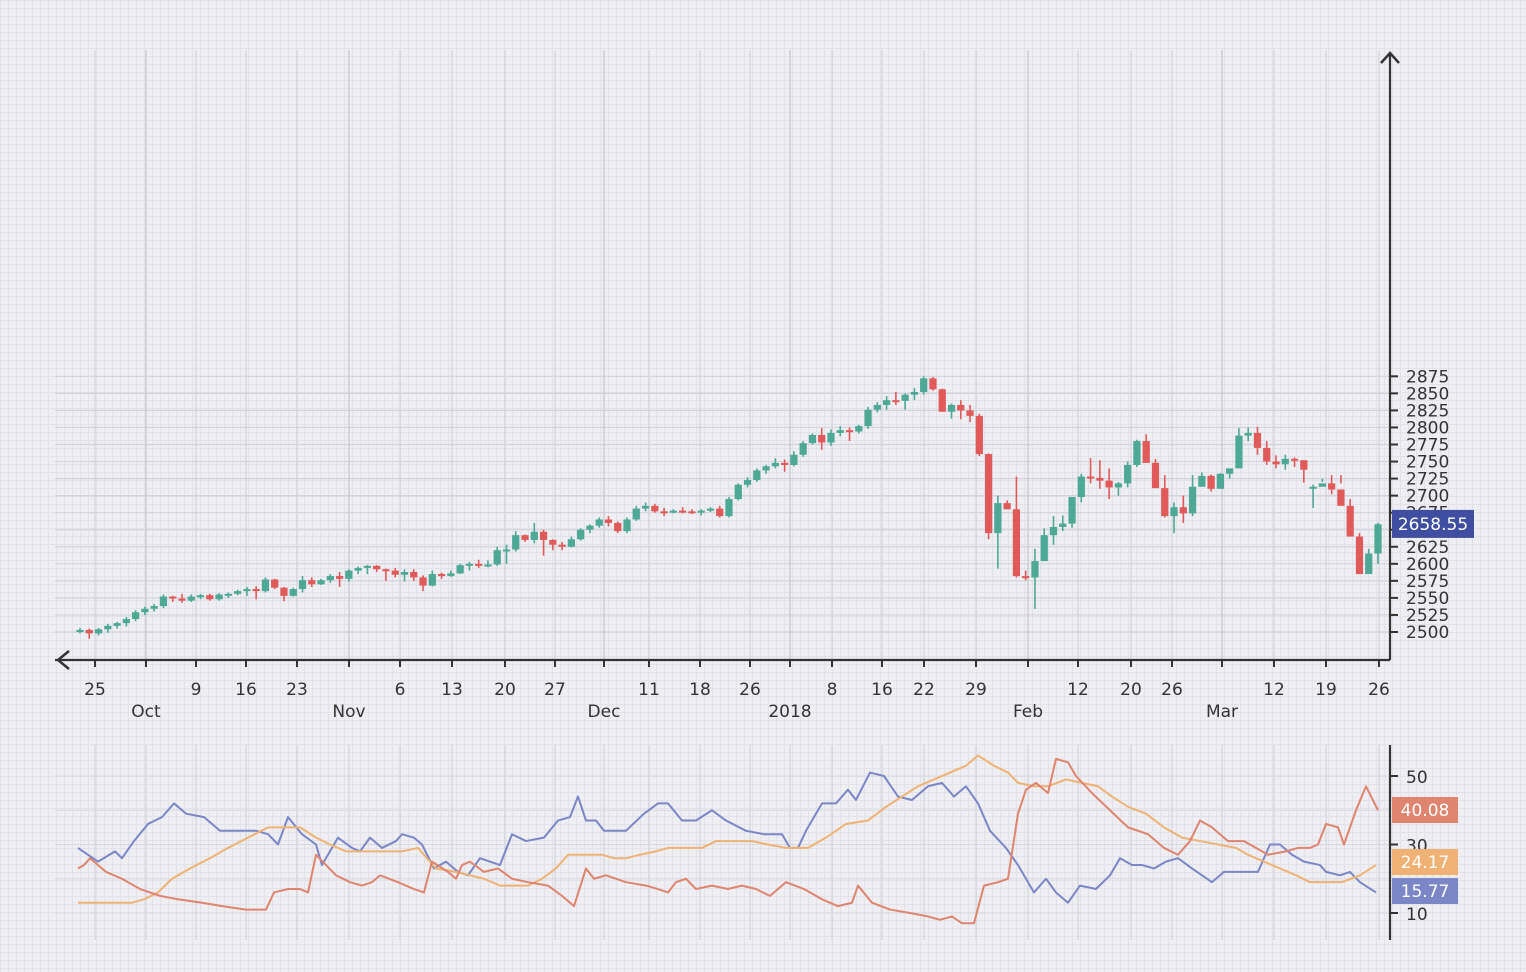  What do you see at coordinates (1427, 463) in the screenshot?
I see `y-tick-label: 2750` at bounding box center [1427, 463].